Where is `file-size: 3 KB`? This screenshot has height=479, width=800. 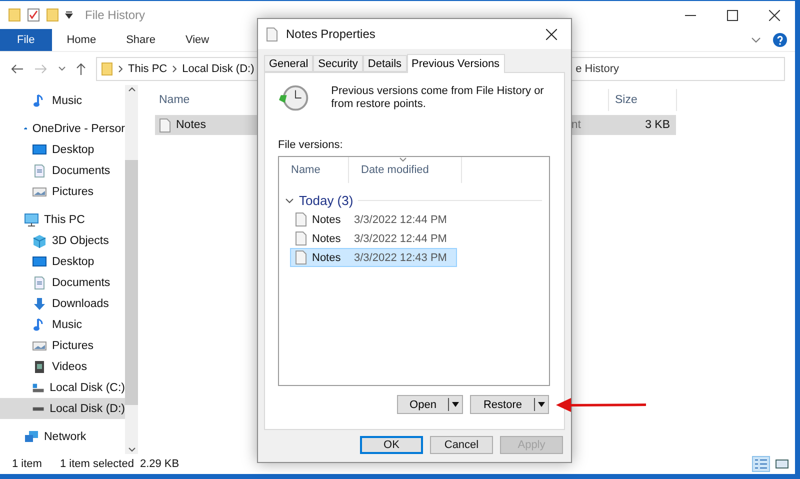 file-size: 3 KB is located at coordinates (657, 125).